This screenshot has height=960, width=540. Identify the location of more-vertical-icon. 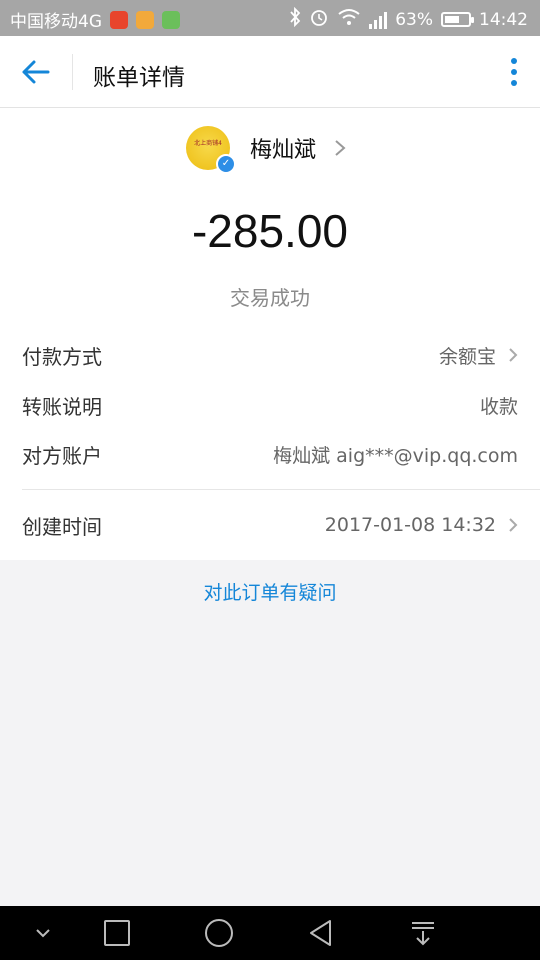
(514, 72).